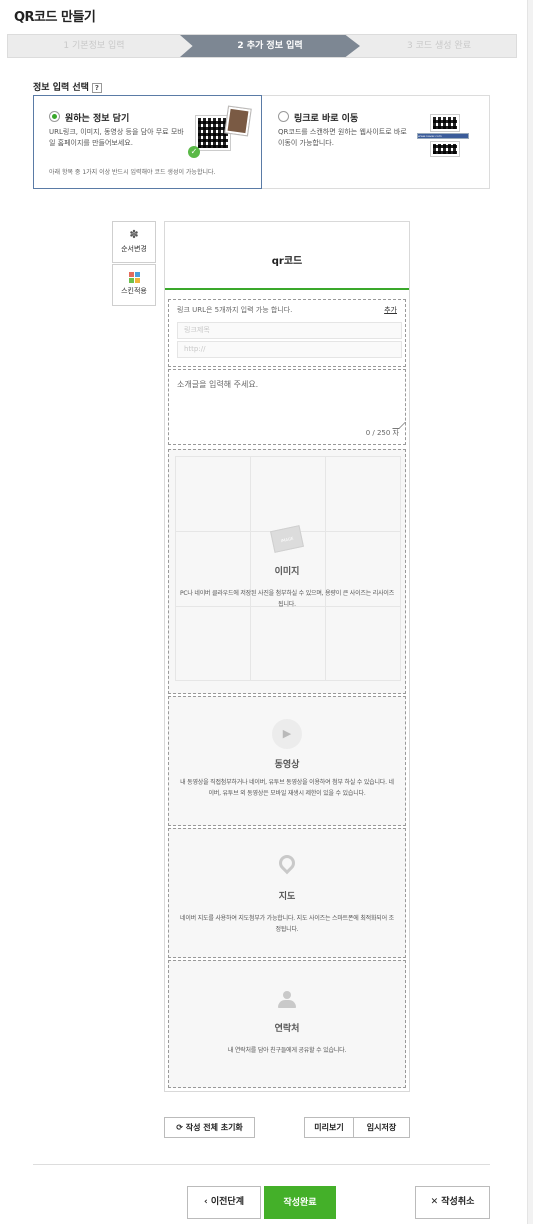 The height and width of the screenshot is (1224, 533). What do you see at coordinates (287, 863) in the screenshot?
I see `map-pin-icon` at bounding box center [287, 863].